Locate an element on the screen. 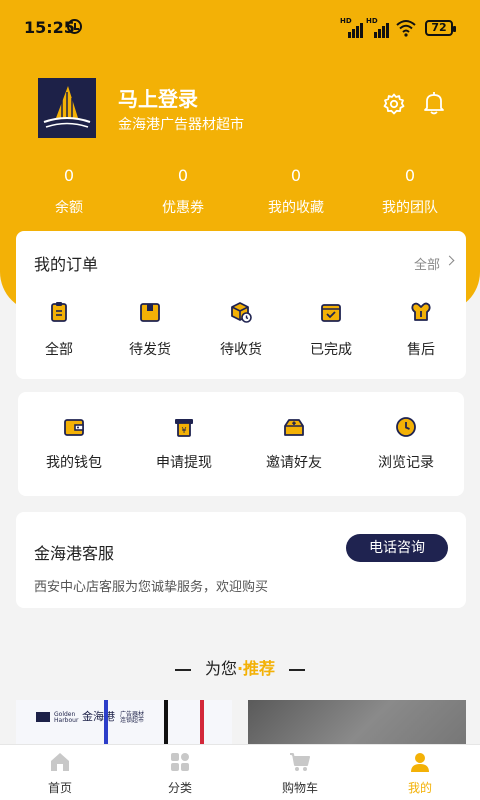 This screenshot has width=480, height=800. tools-card: 我的钱包 ¥ 申请提现 邀请好友 浏览记录 is located at coordinates (241, 444).